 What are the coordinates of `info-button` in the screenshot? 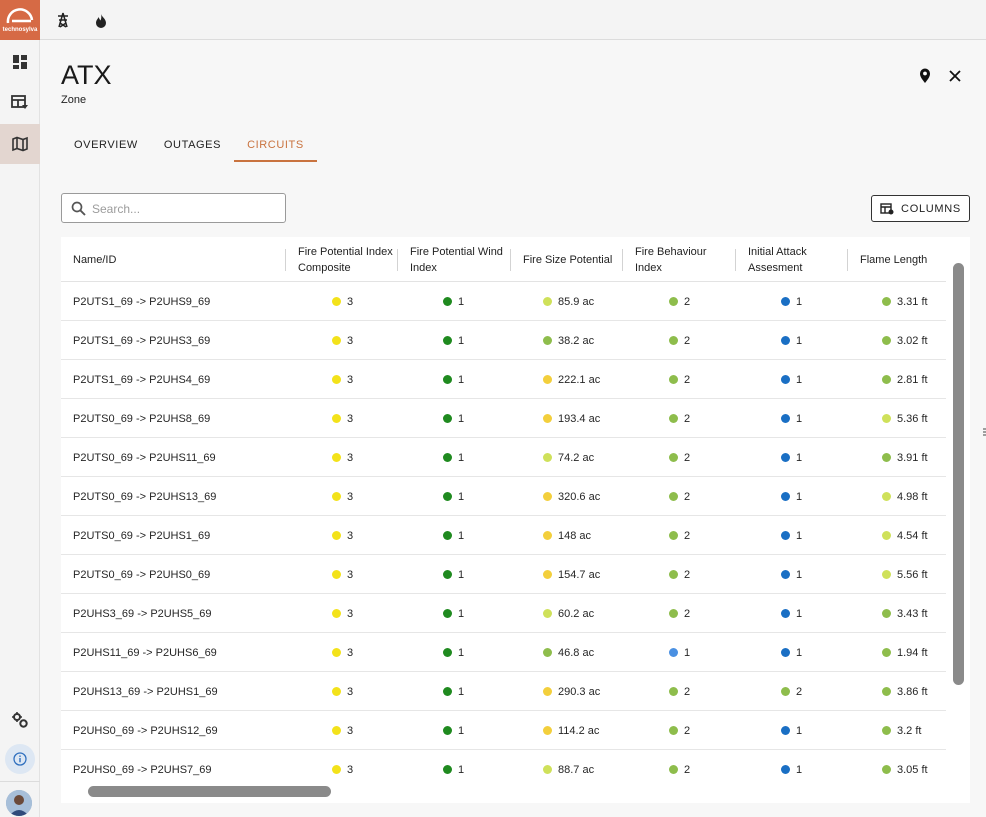 It's located at (20, 759).